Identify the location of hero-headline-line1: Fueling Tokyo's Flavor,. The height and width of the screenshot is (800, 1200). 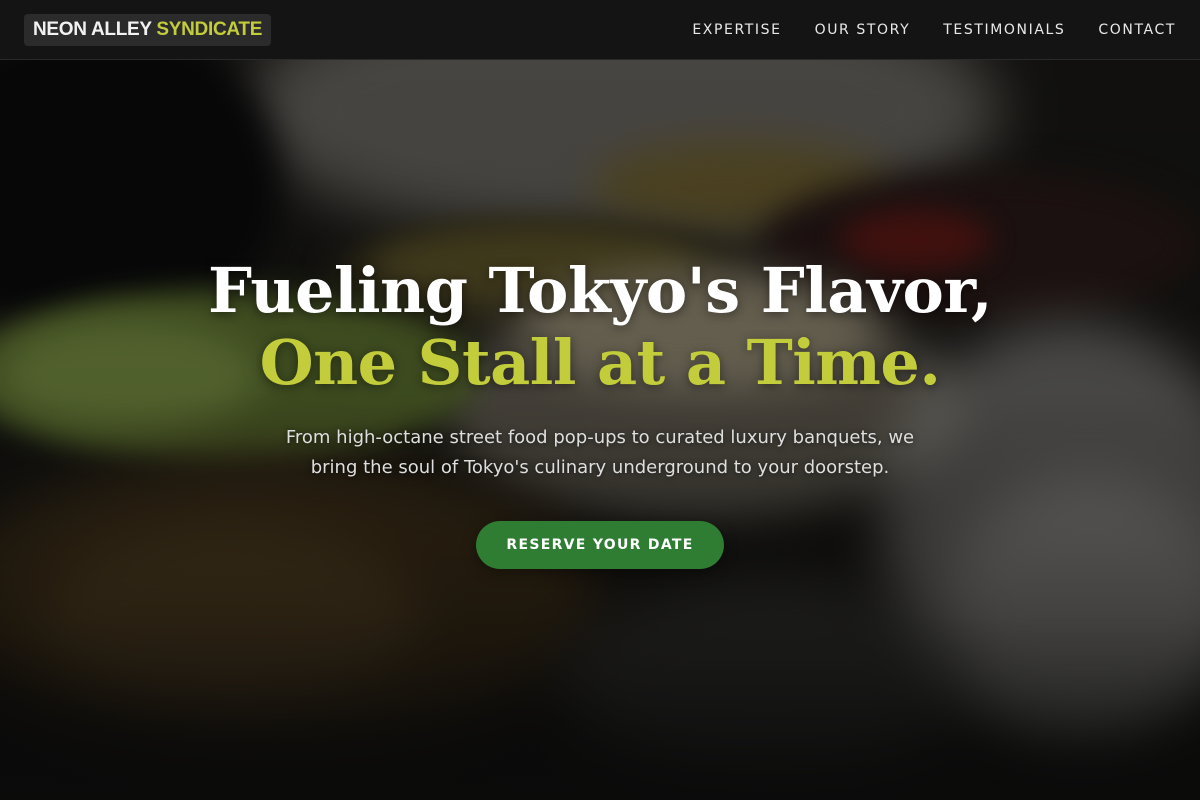
(600, 290).